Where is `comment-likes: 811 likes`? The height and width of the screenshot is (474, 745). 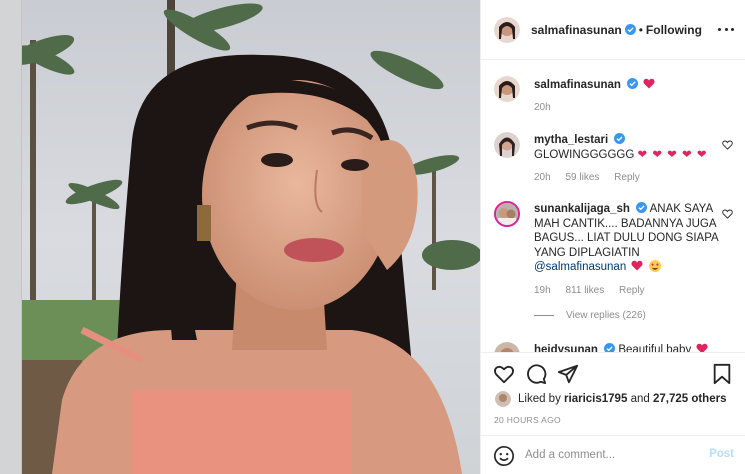 comment-likes: 811 likes is located at coordinates (584, 290).